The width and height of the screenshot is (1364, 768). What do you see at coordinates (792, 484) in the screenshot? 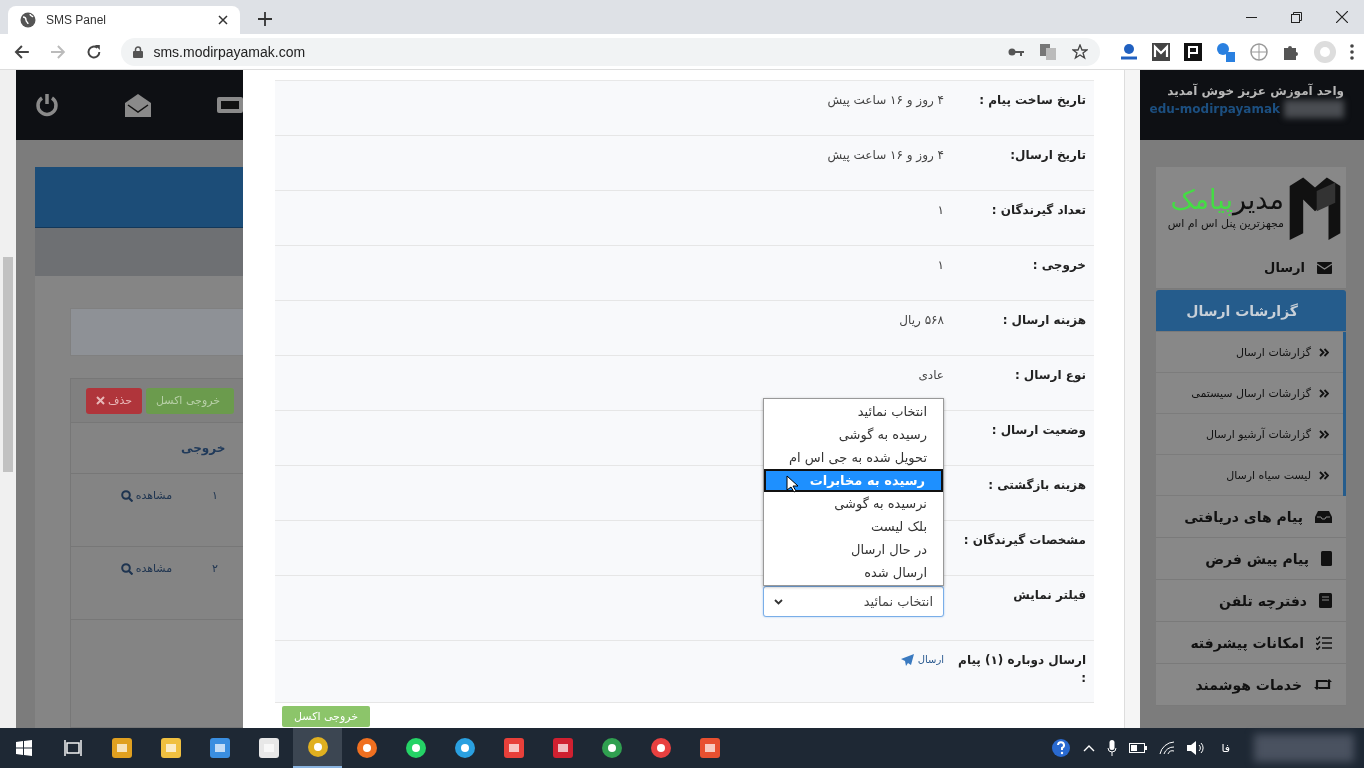
I see `mouse-pointer-icon` at bounding box center [792, 484].